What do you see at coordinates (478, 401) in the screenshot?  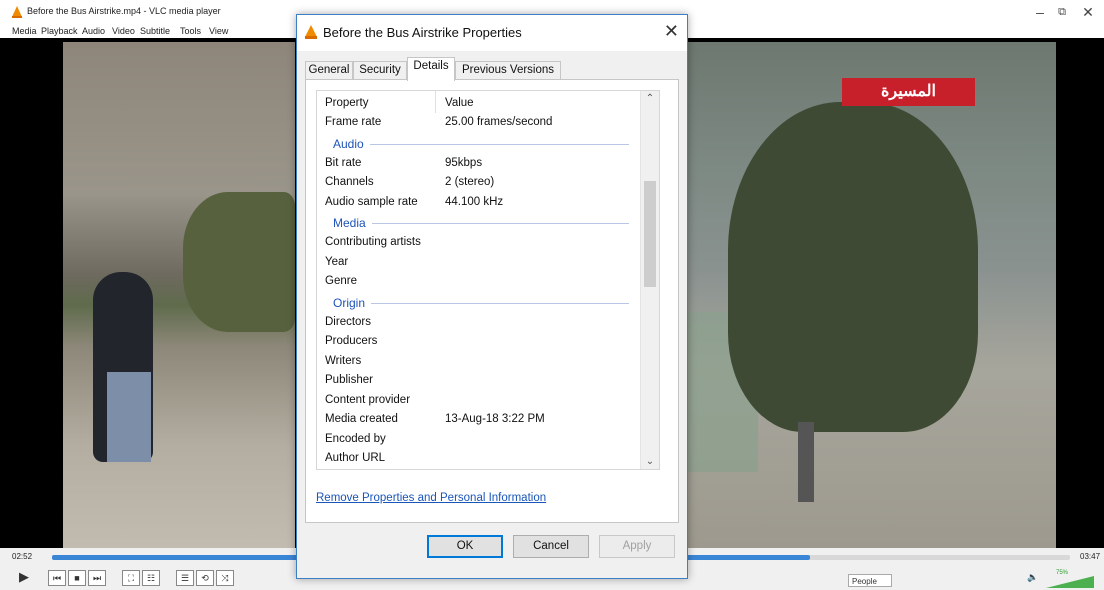 I see `property-row: Content provider` at bounding box center [478, 401].